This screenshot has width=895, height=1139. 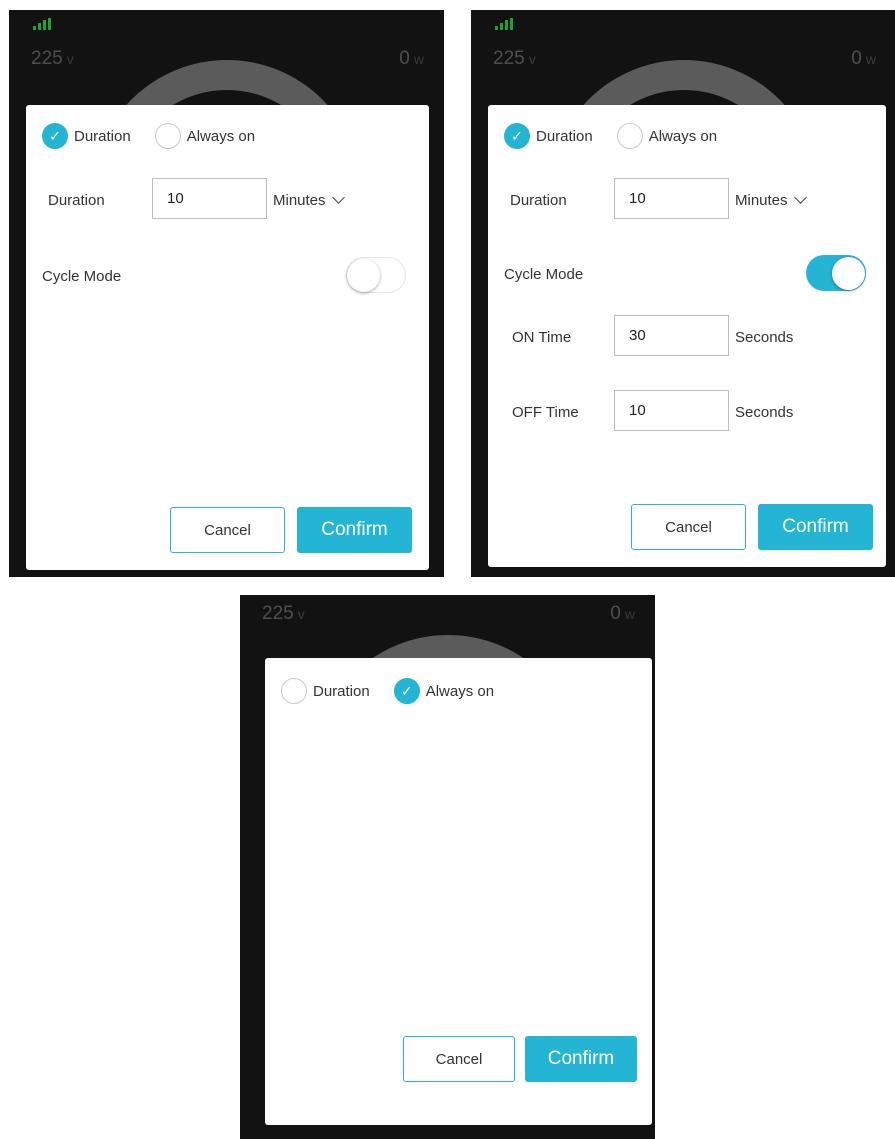 I want to click on off-time-label: OFF Time, so click(x=545, y=412).